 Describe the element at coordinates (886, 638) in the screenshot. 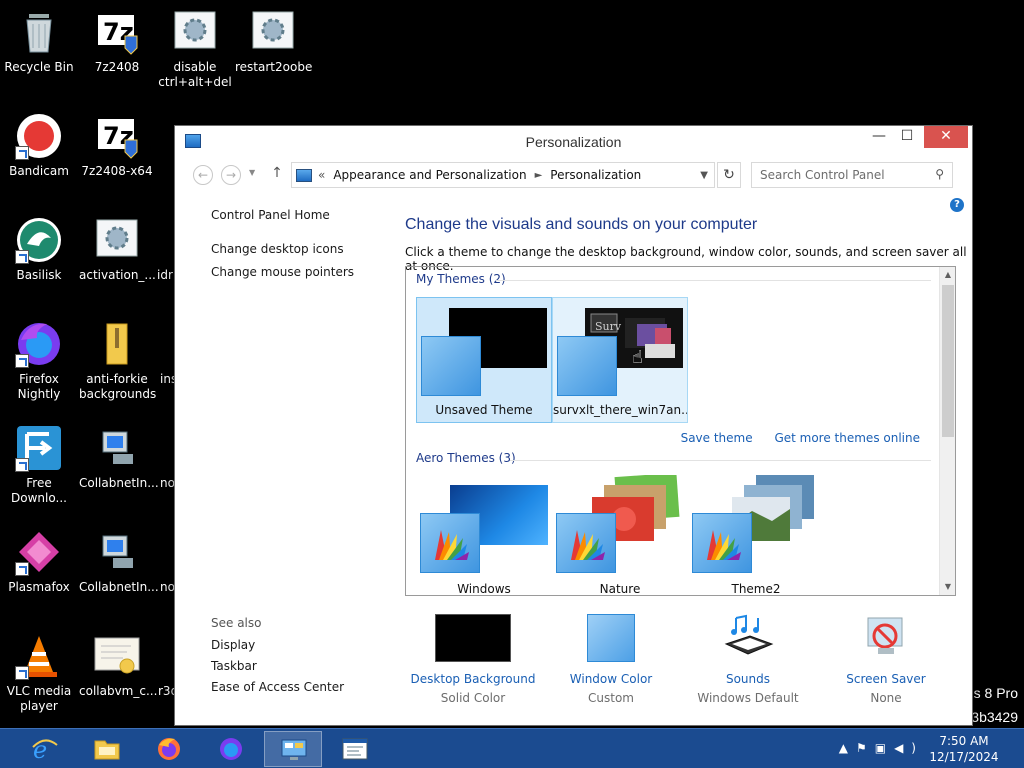

I see `screen-saver-icon` at that location.